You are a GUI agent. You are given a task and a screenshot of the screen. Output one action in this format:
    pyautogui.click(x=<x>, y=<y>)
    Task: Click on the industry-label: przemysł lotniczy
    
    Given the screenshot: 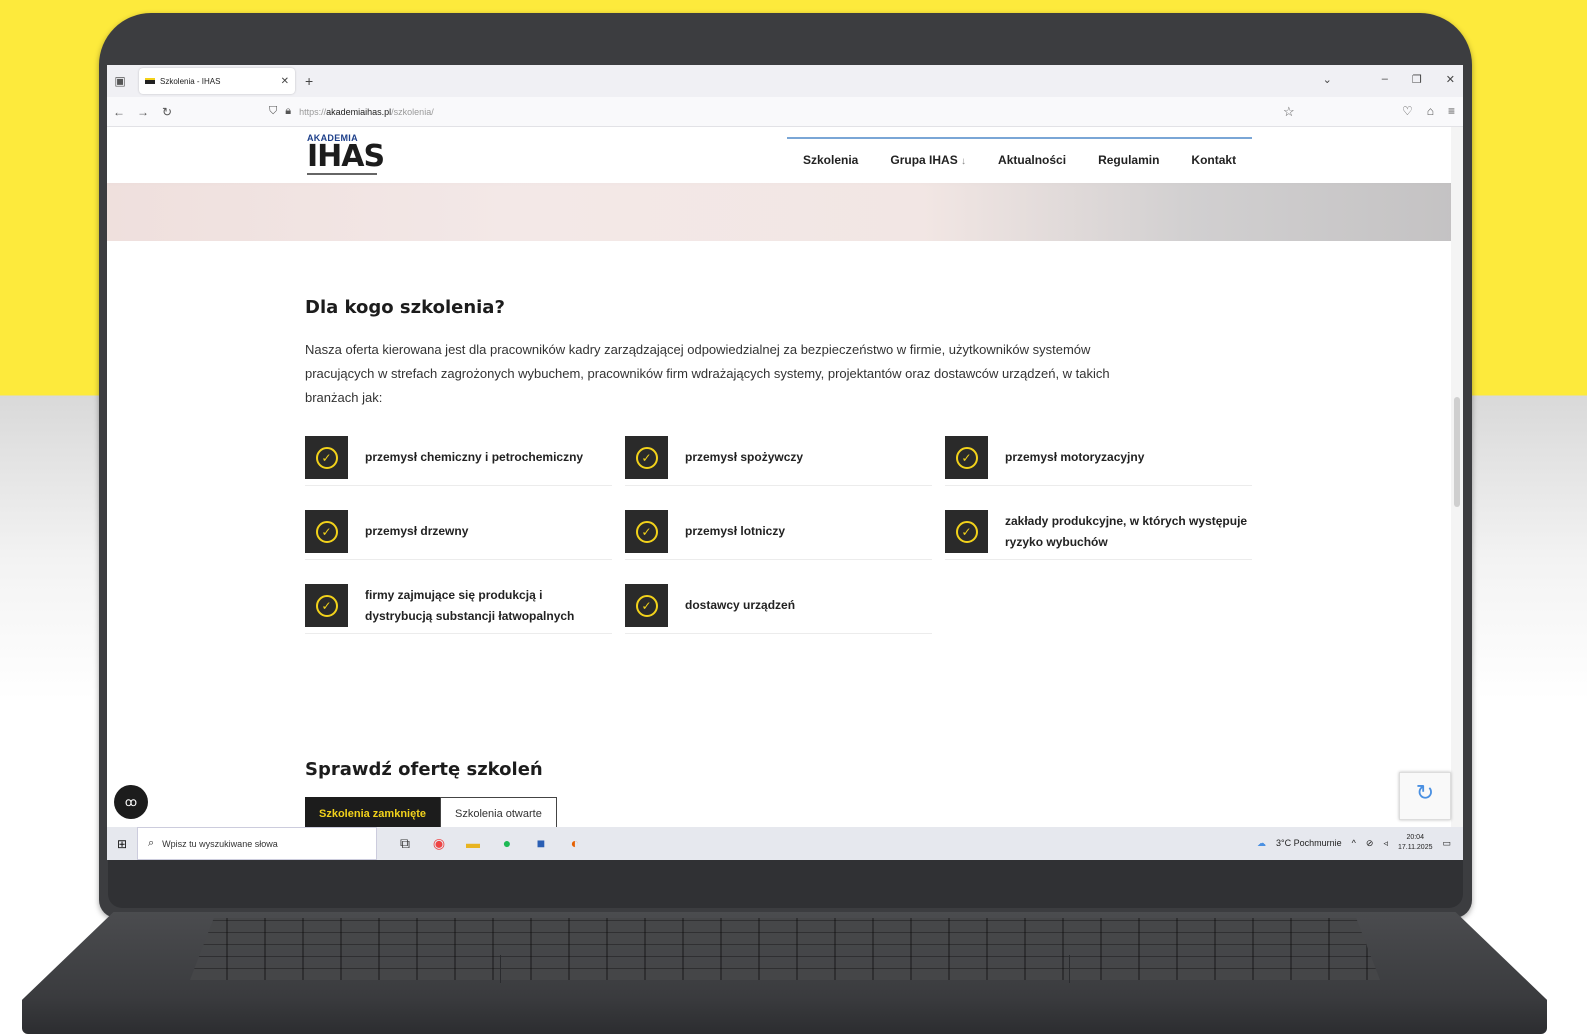 What is the action you would take?
    pyautogui.click(x=735, y=531)
    